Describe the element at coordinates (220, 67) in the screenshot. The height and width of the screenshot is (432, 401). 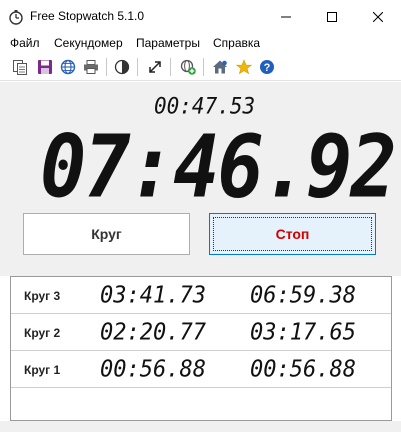
I see `home-icon` at that location.